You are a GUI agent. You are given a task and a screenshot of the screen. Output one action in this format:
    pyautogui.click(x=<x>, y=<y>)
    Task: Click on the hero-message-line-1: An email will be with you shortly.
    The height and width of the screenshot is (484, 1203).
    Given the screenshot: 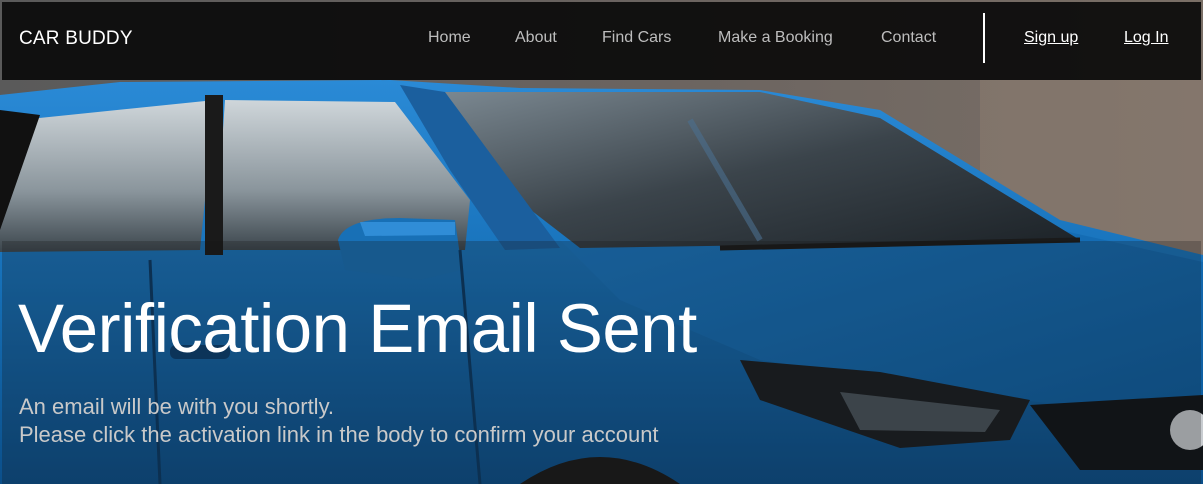 What is the action you would take?
    pyautogui.click(x=177, y=406)
    